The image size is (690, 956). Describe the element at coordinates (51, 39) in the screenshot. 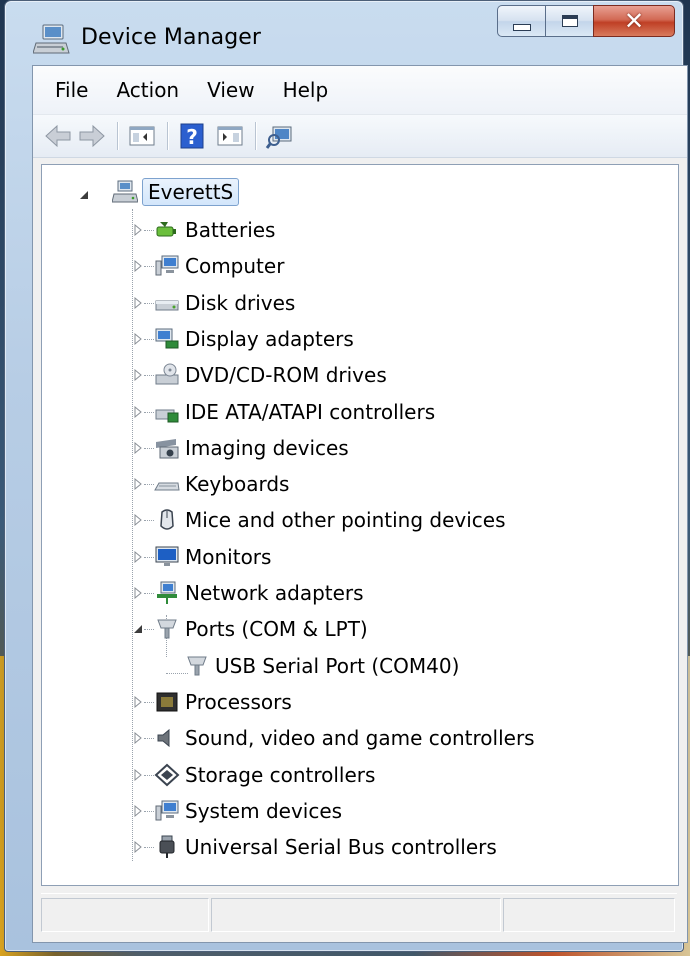

I see `device-manager-icon` at that location.